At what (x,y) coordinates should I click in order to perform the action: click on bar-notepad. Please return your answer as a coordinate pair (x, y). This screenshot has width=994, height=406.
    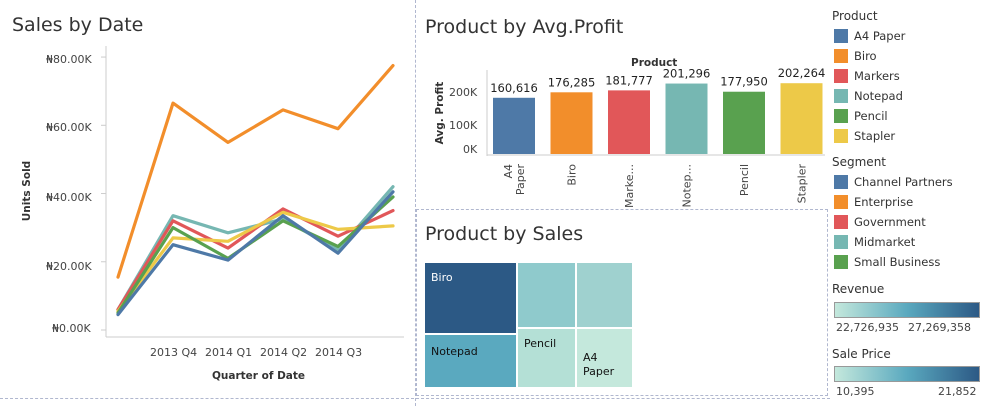
    Looking at the image, I should click on (686, 118).